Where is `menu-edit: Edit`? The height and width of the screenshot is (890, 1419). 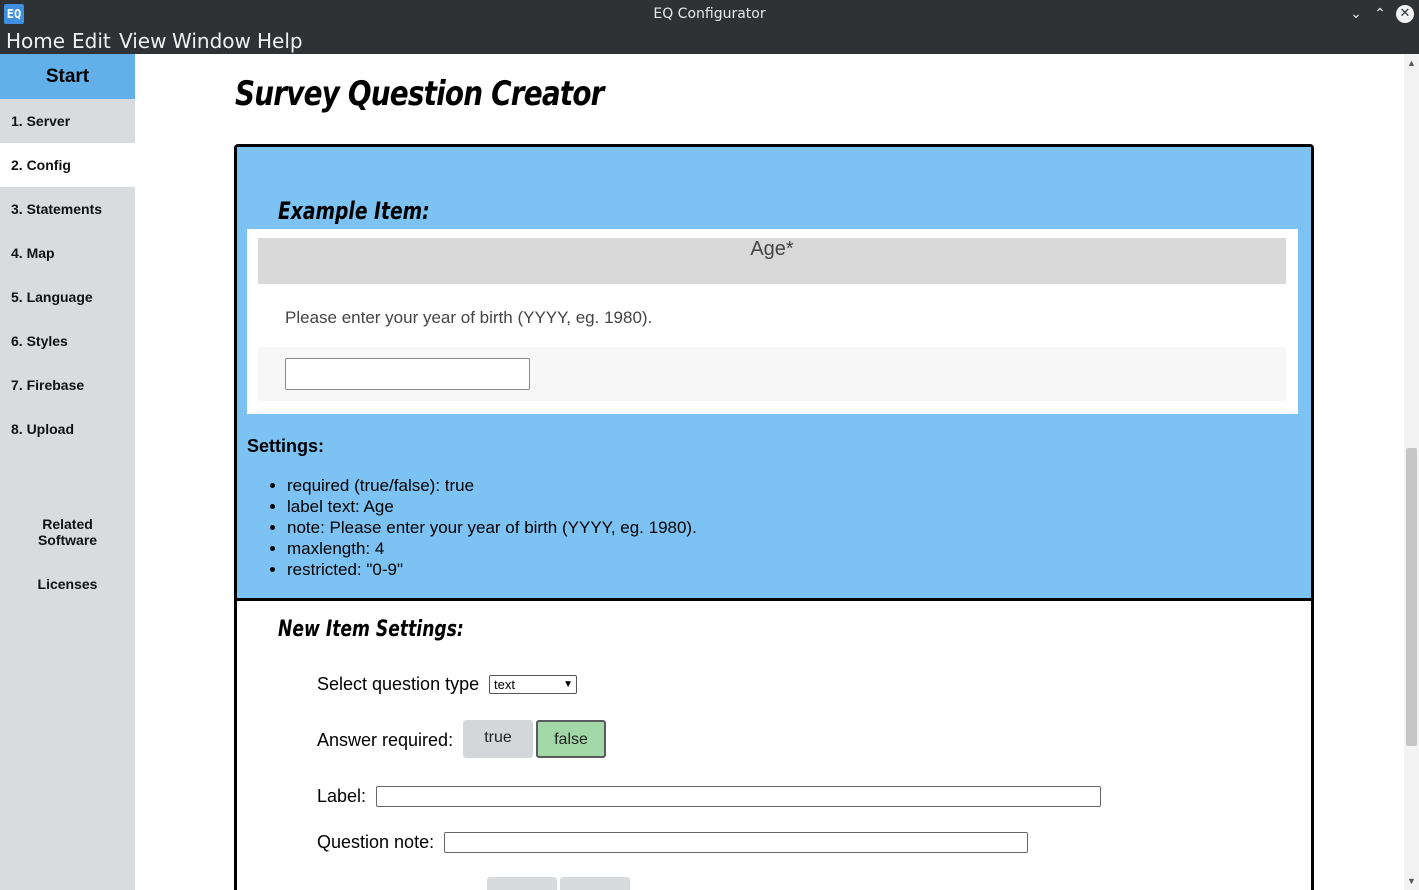 menu-edit: Edit is located at coordinates (91, 41).